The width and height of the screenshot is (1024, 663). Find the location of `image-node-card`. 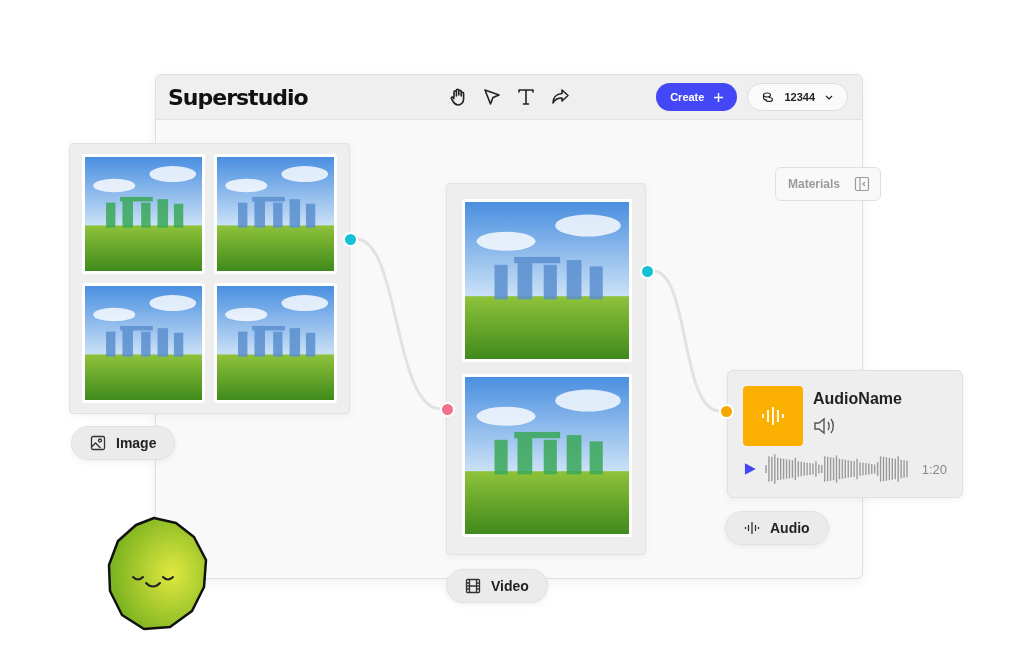

image-node-card is located at coordinates (209, 278).